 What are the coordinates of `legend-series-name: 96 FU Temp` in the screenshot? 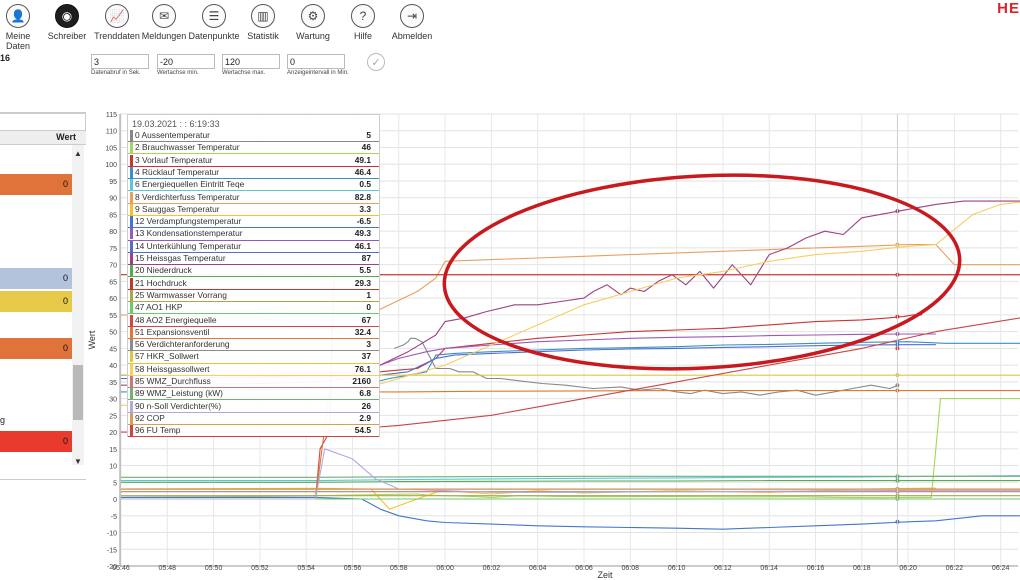 It's located at (158, 430).